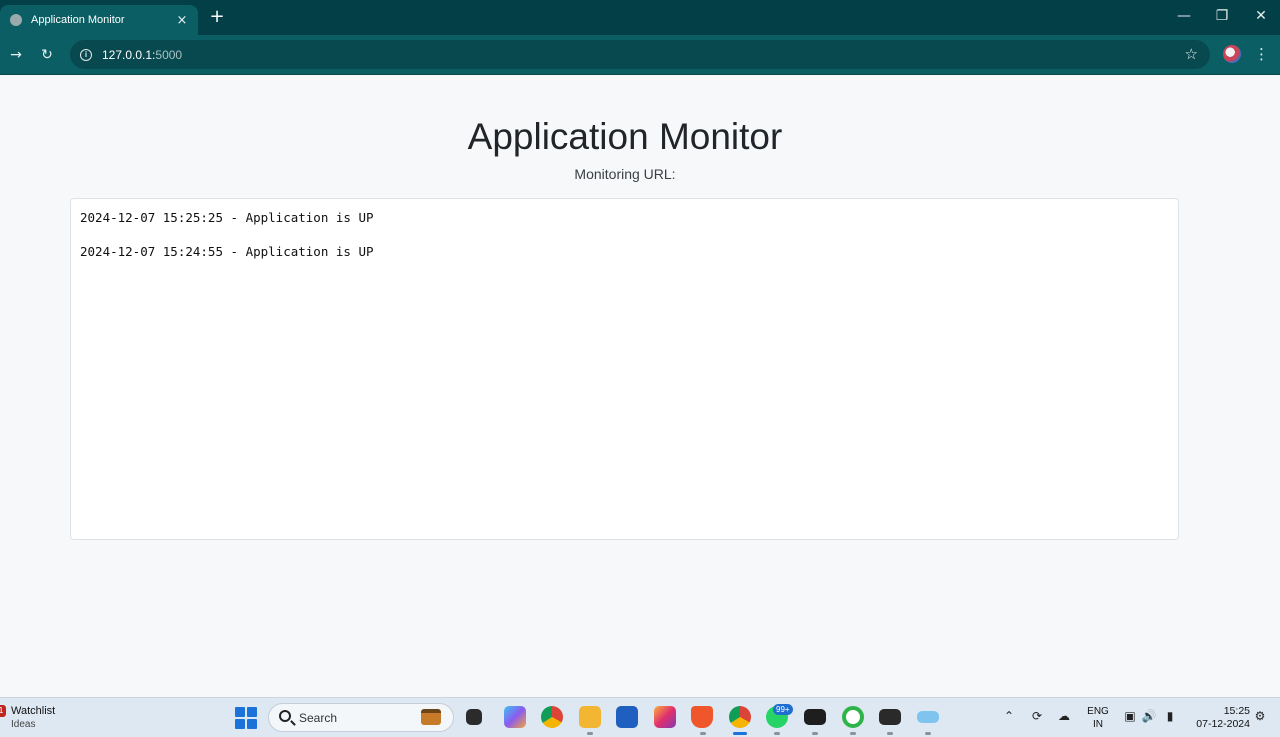  Describe the element at coordinates (625, 174) in the screenshot. I see `monitoring-url-label: Monitoring URL:` at that location.